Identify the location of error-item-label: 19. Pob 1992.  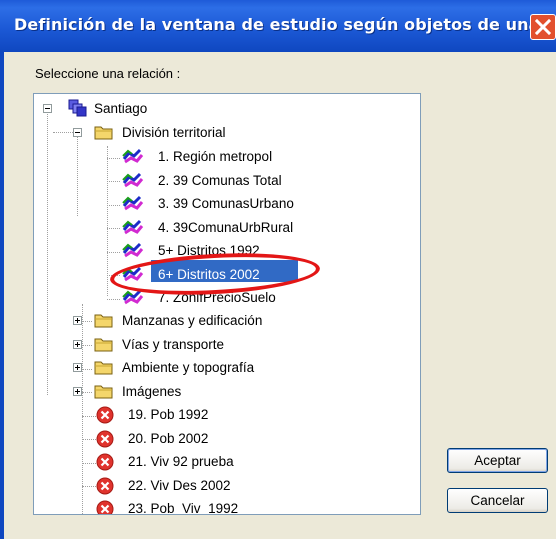
(168, 414).